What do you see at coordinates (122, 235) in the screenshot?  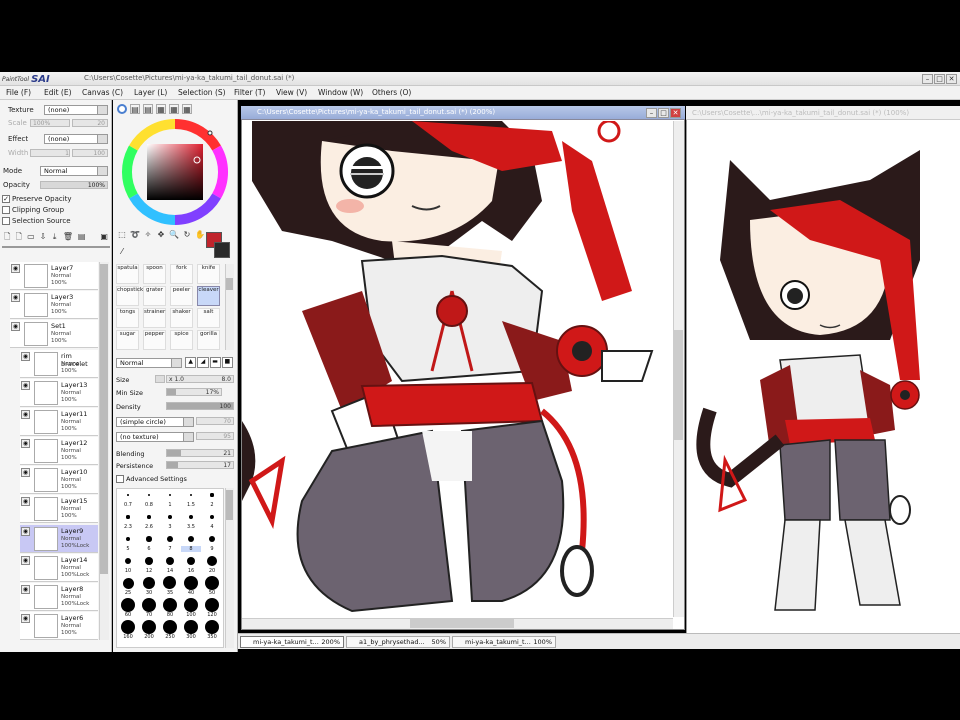 I see `rect-select-icon: ⬚` at bounding box center [122, 235].